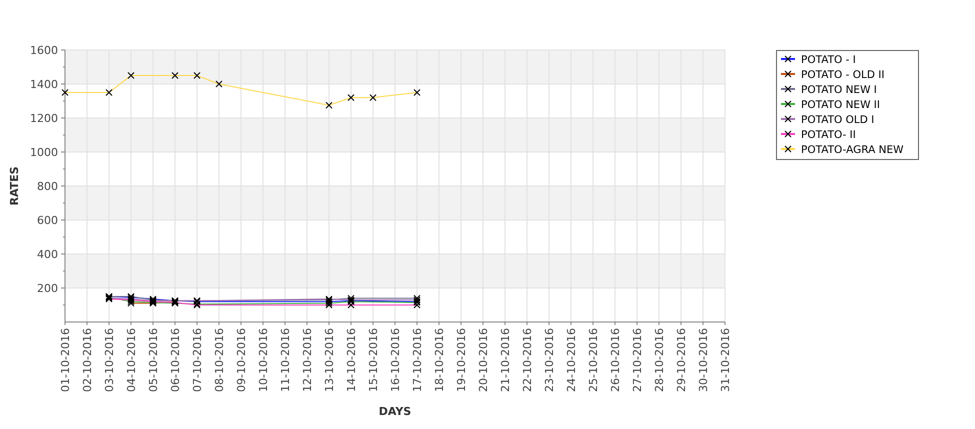 Image resolution: width=975 pixels, height=429 pixels. I want to click on legend-label: POTATO - OLD II, so click(842, 75).